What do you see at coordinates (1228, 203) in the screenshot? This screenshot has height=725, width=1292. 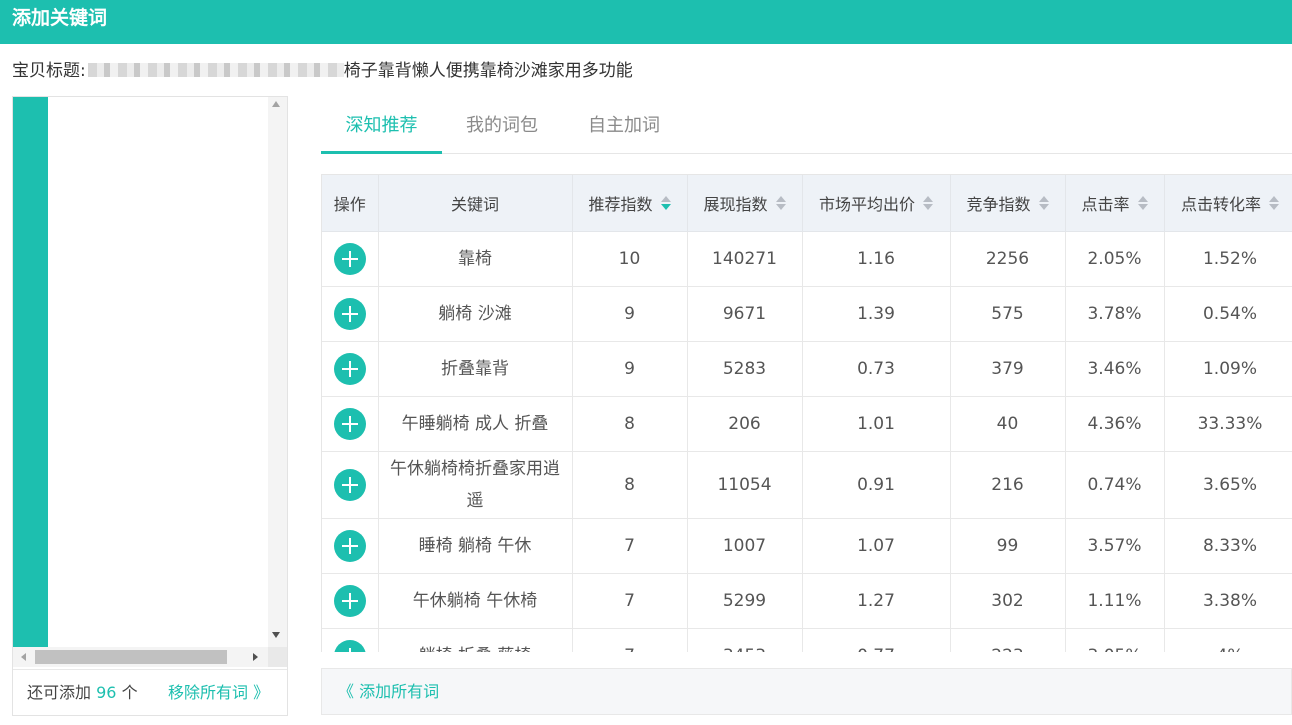 I see `column-header-cvr: 点击转化率` at bounding box center [1228, 203].